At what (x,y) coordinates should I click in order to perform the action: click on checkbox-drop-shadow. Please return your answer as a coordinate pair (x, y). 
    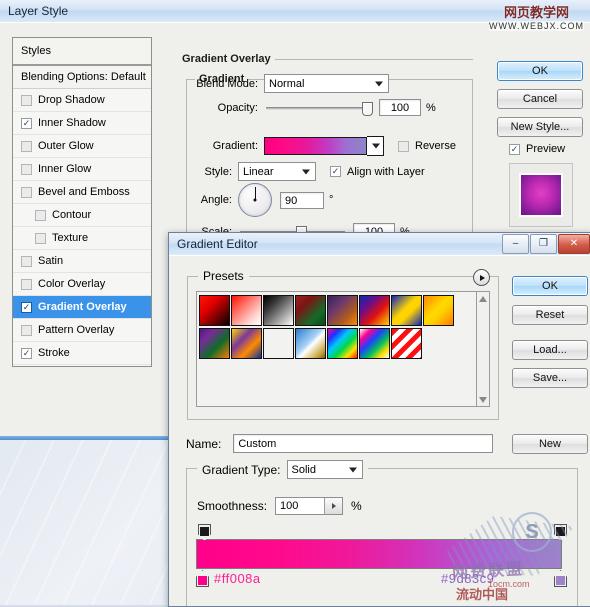
    Looking at the image, I should click on (26, 100).